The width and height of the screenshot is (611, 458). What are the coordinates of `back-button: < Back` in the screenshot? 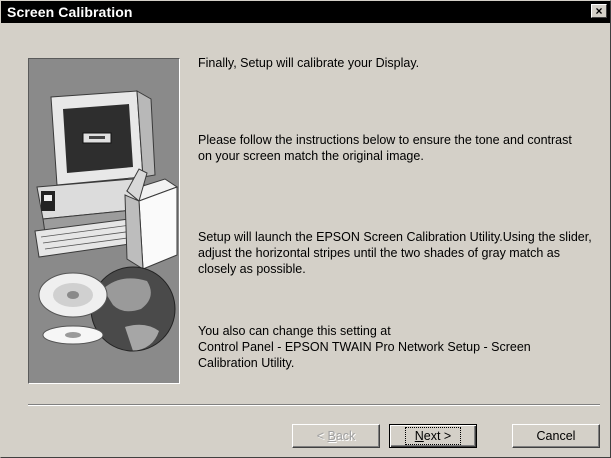 It's located at (336, 436).